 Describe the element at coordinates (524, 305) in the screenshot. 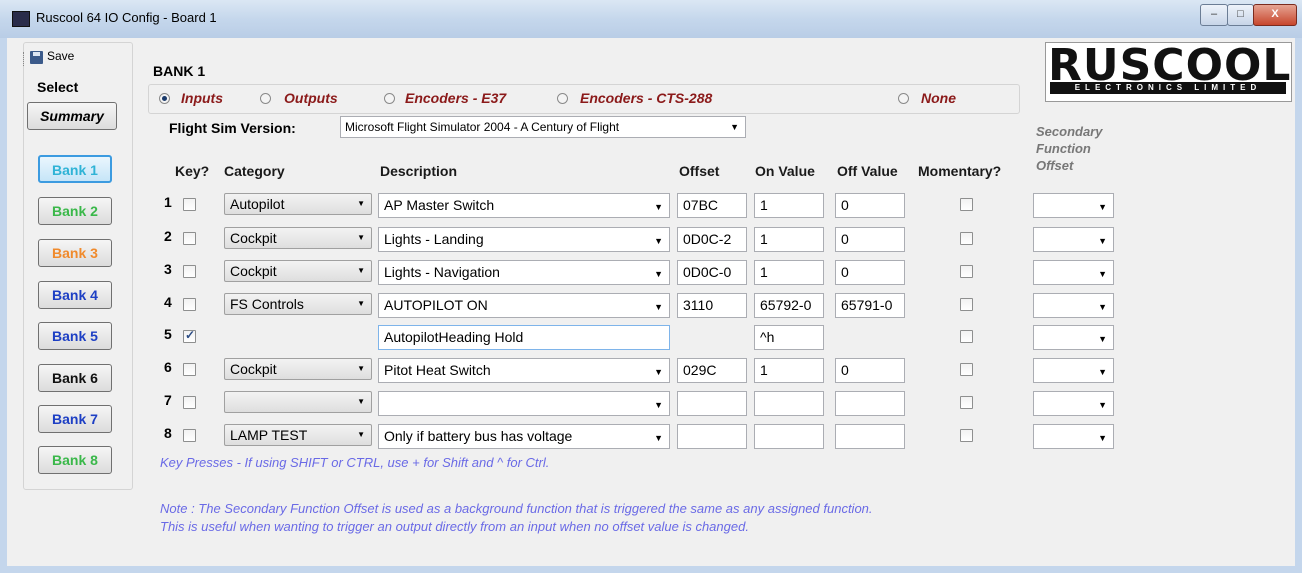

I see `description-dropdown: AUTOPILOT ON ▼` at that location.